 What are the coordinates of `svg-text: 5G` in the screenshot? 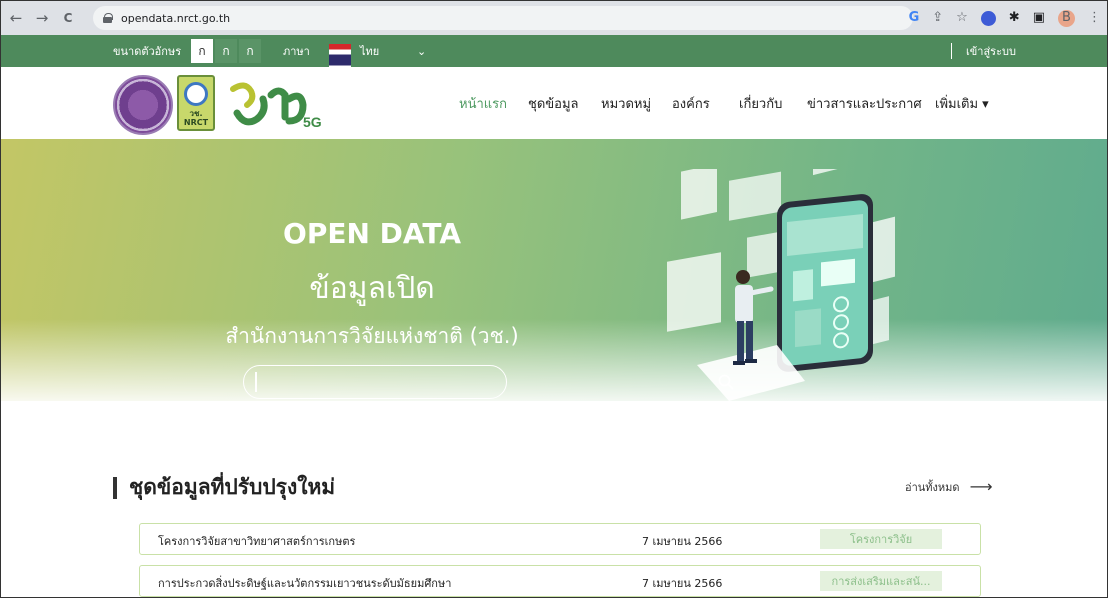 It's located at (312, 122).